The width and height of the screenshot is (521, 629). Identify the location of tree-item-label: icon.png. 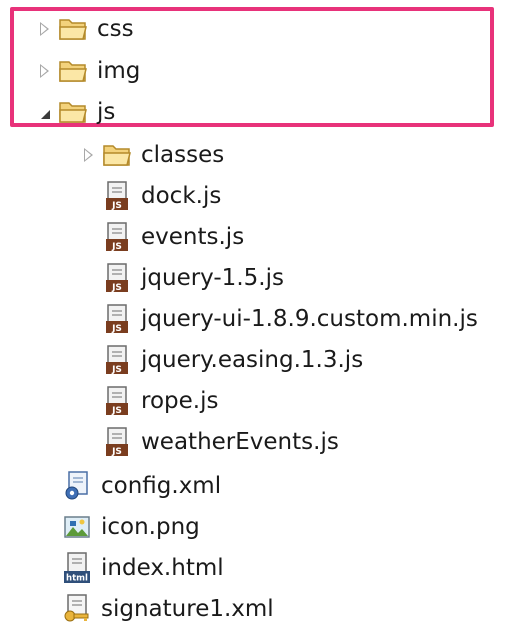
(150, 527).